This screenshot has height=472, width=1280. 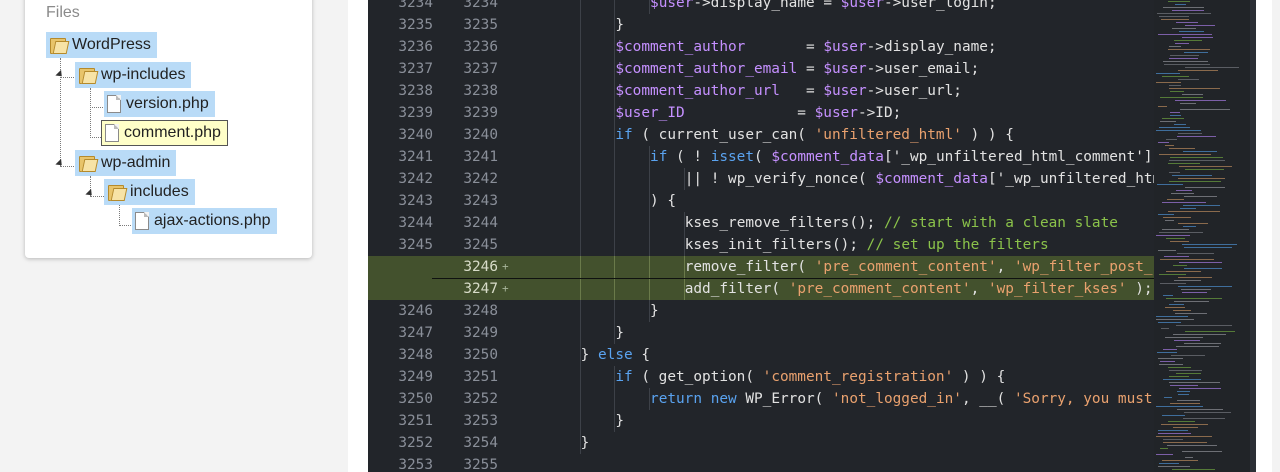 I want to click on new-line-number: 3238, so click(x=480, y=91).